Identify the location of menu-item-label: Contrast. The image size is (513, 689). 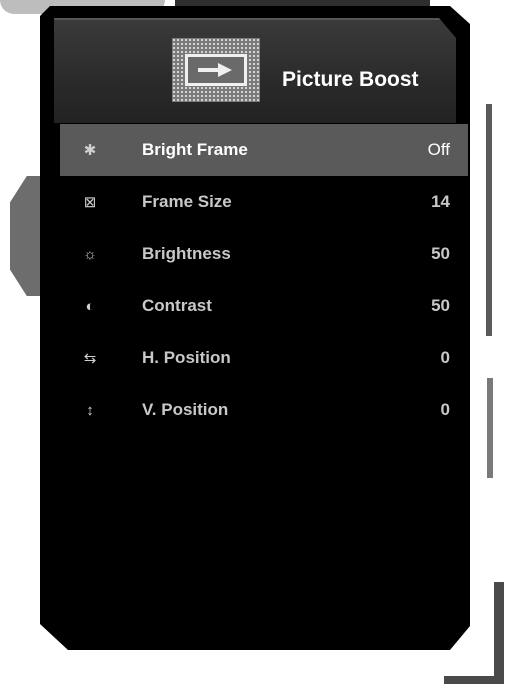
(177, 305).